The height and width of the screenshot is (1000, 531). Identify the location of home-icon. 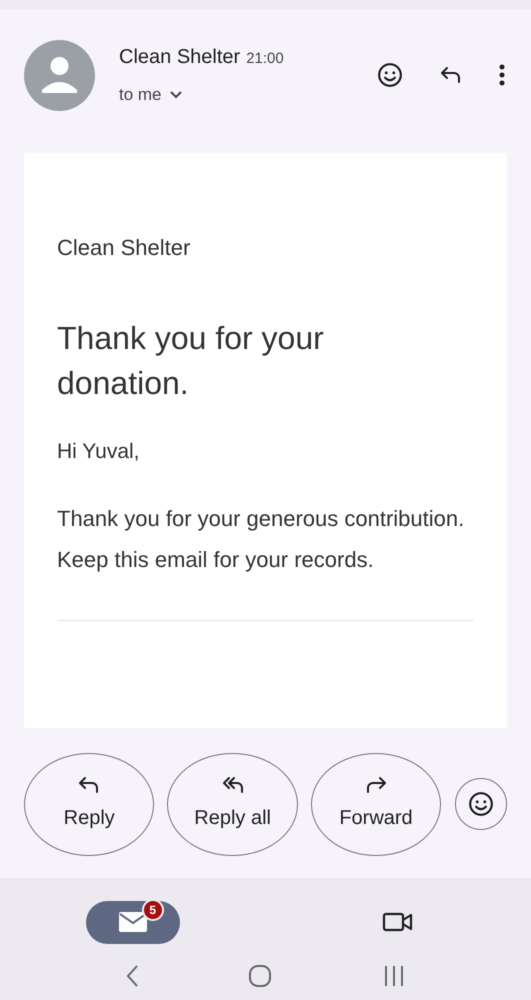
(260, 976).